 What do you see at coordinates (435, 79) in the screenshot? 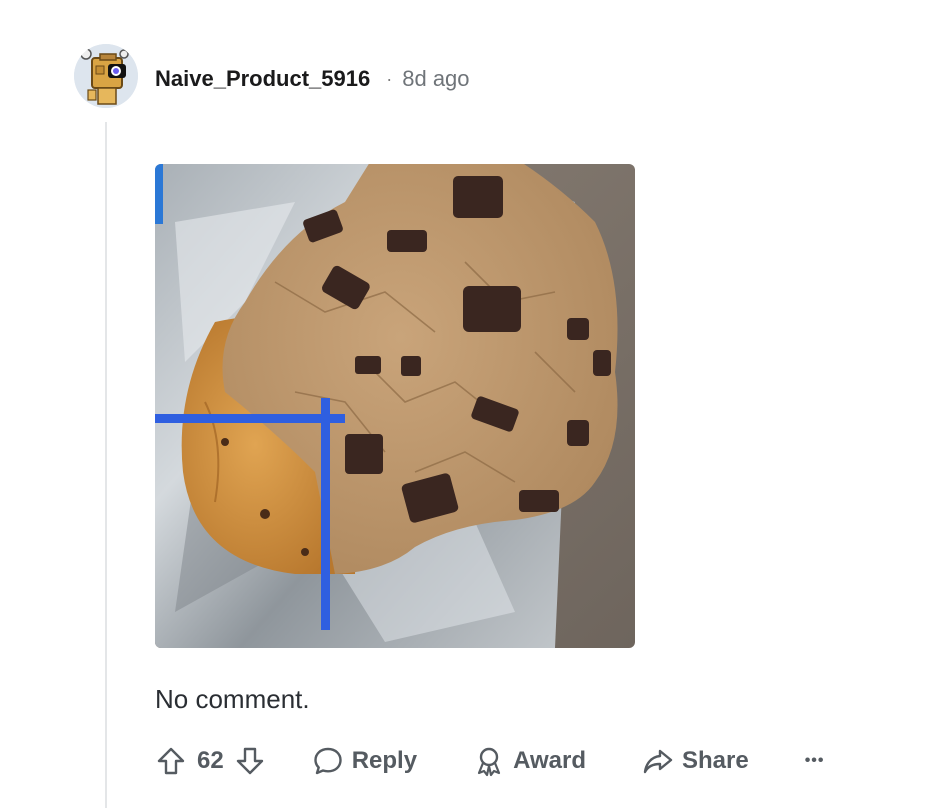
I see `timestamp: 8d ago` at bounding box center [435, 79].